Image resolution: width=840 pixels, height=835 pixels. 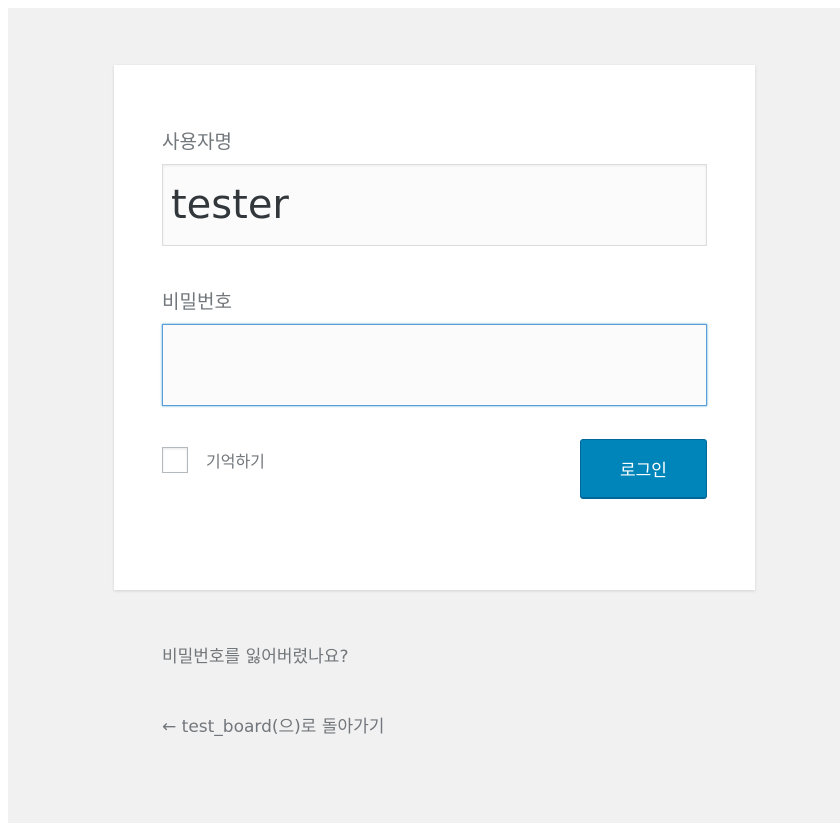 I want to click on username-label: 사용자명, so click(x=197, y=142).